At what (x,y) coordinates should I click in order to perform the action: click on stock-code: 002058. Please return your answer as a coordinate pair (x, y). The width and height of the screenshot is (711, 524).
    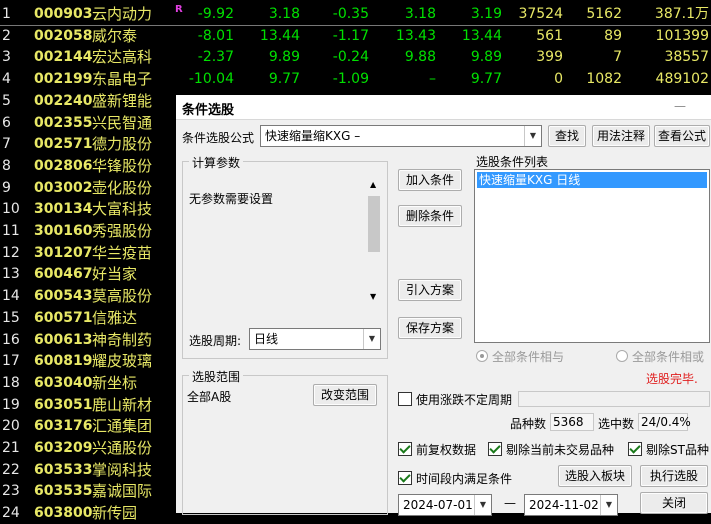
    Looking at the image, I should click on (63, 35).